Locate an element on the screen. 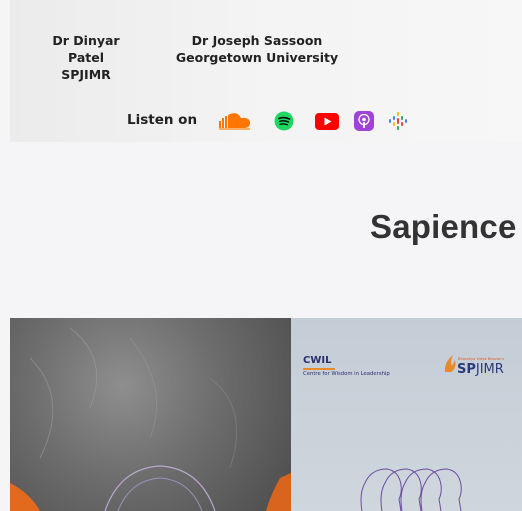  listen-on-label: Listen on is located at coordinates (162, 120).